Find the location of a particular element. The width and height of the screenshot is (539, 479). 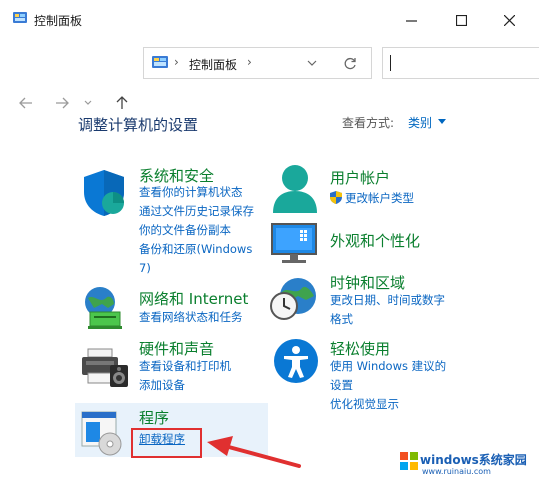

back-arrow-icon is located at coordinates (25, 103).